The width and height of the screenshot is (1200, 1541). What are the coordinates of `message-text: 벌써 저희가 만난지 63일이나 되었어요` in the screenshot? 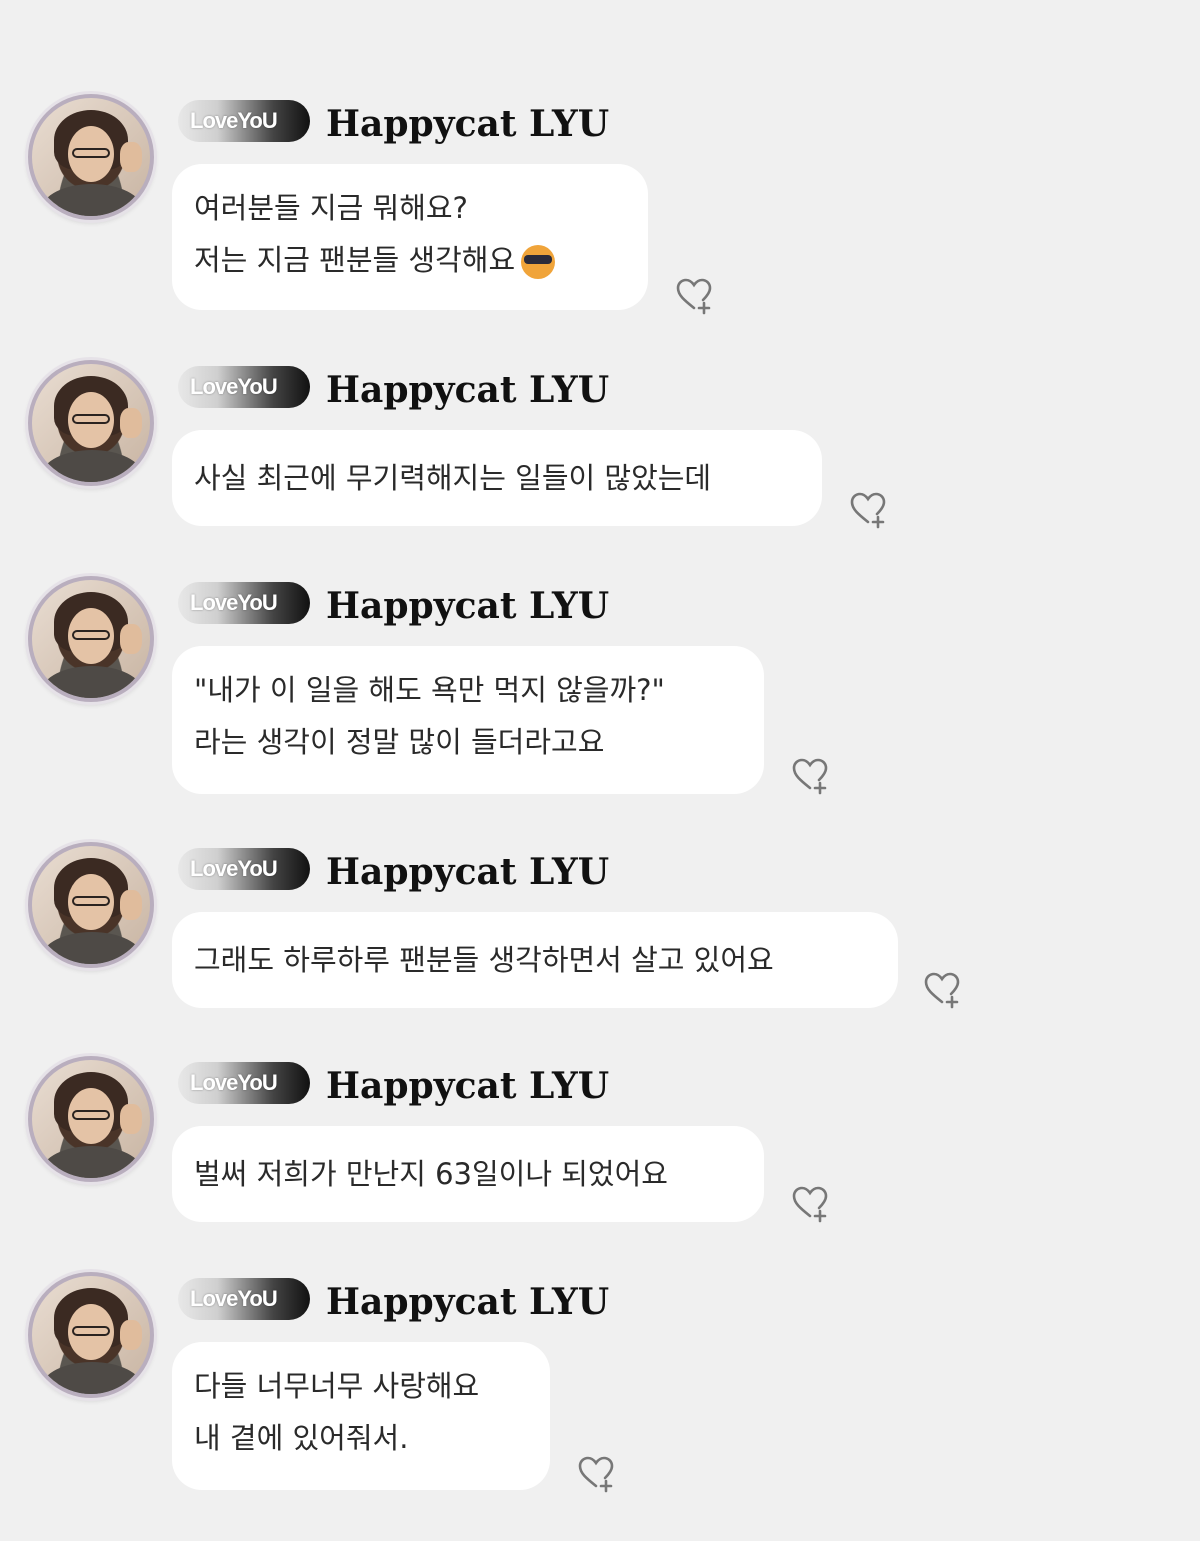 It's located at (431, 1174).